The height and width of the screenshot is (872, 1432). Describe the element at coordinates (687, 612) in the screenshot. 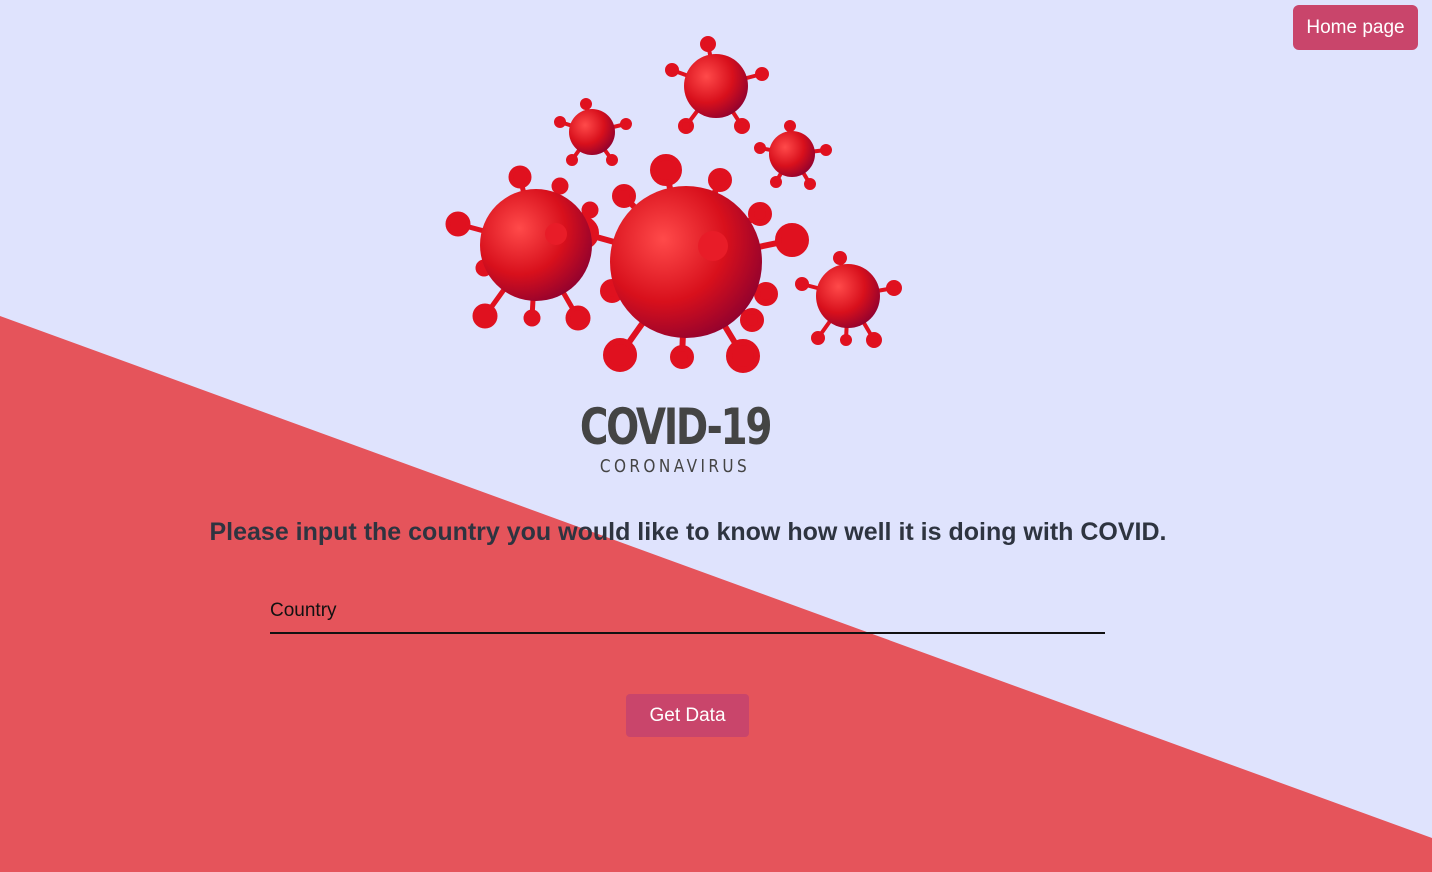

I see `country-input` at that location.